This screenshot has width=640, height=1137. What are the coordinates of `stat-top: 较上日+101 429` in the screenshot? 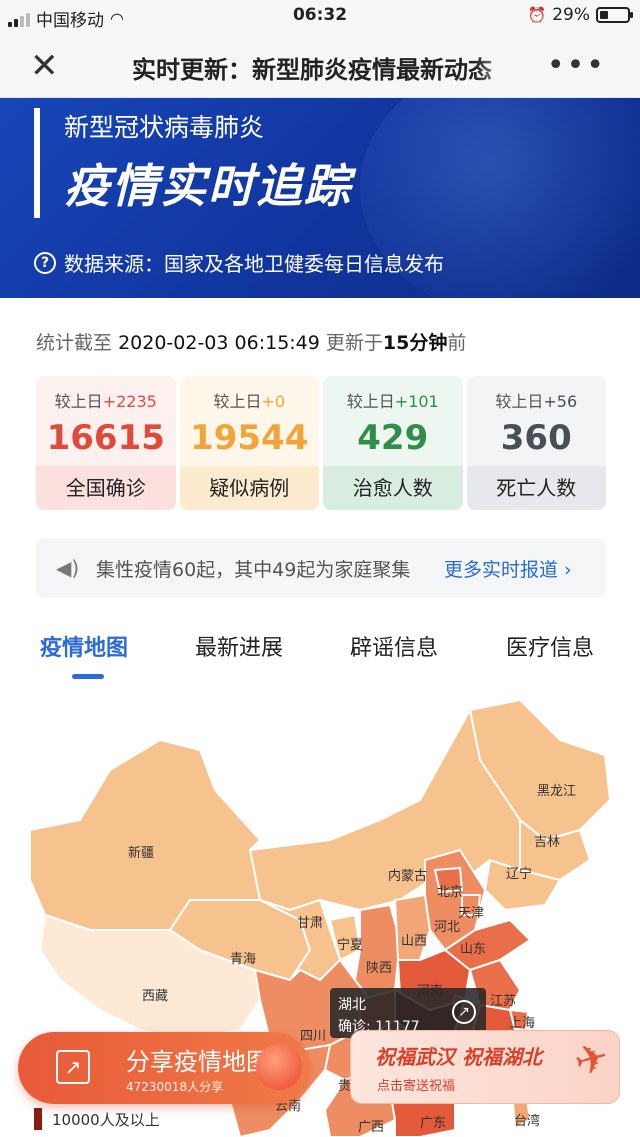 It's located at (393, 421).